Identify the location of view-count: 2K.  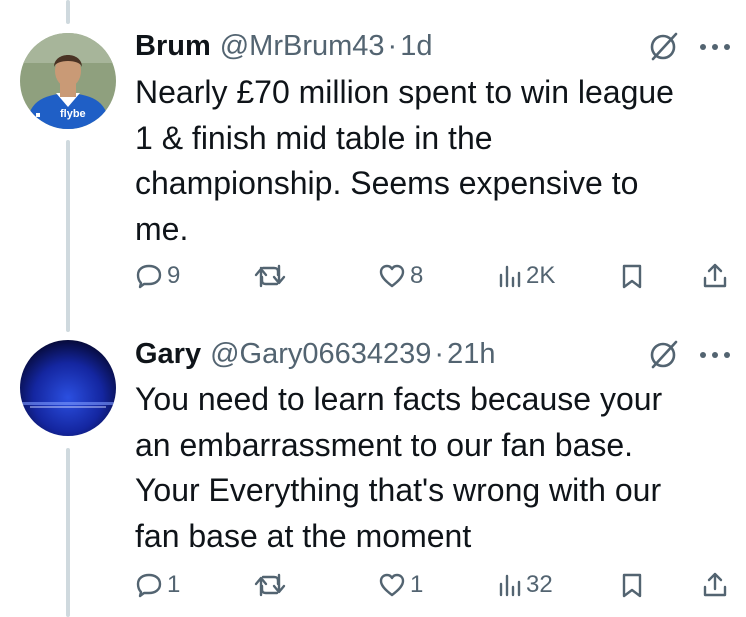
(541, 275).